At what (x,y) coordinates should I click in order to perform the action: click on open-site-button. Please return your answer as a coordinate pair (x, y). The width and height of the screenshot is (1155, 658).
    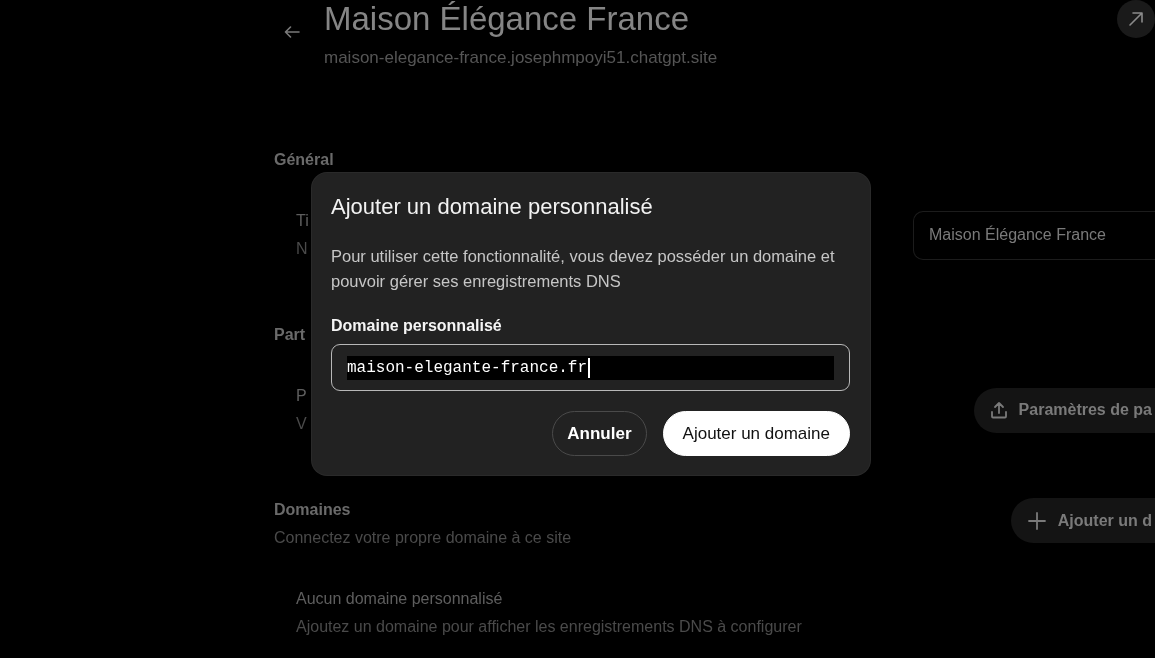
    Looking at the image, I should click on (1136, 19).